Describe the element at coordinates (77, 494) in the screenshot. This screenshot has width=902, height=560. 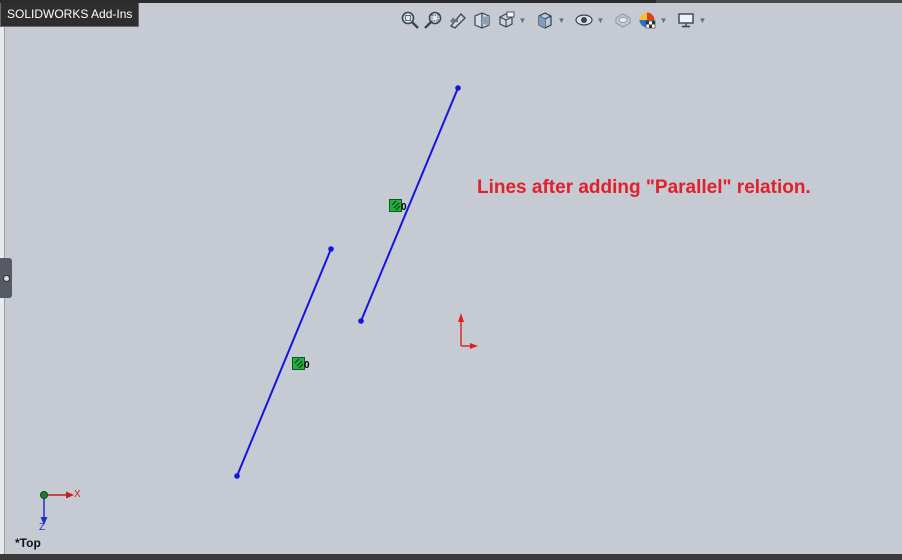
I see `triad-x-label: X` at that location.